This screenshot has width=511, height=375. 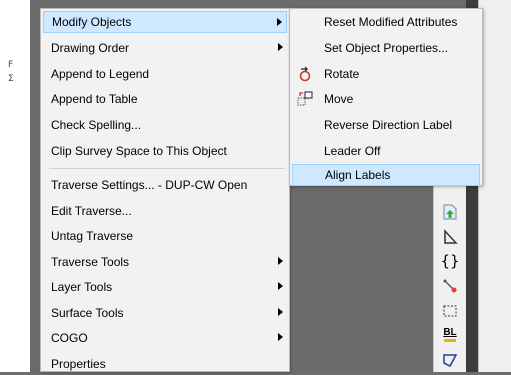 I want to click on menu-item-label: Surface Tools, so click(x=87, y=313).